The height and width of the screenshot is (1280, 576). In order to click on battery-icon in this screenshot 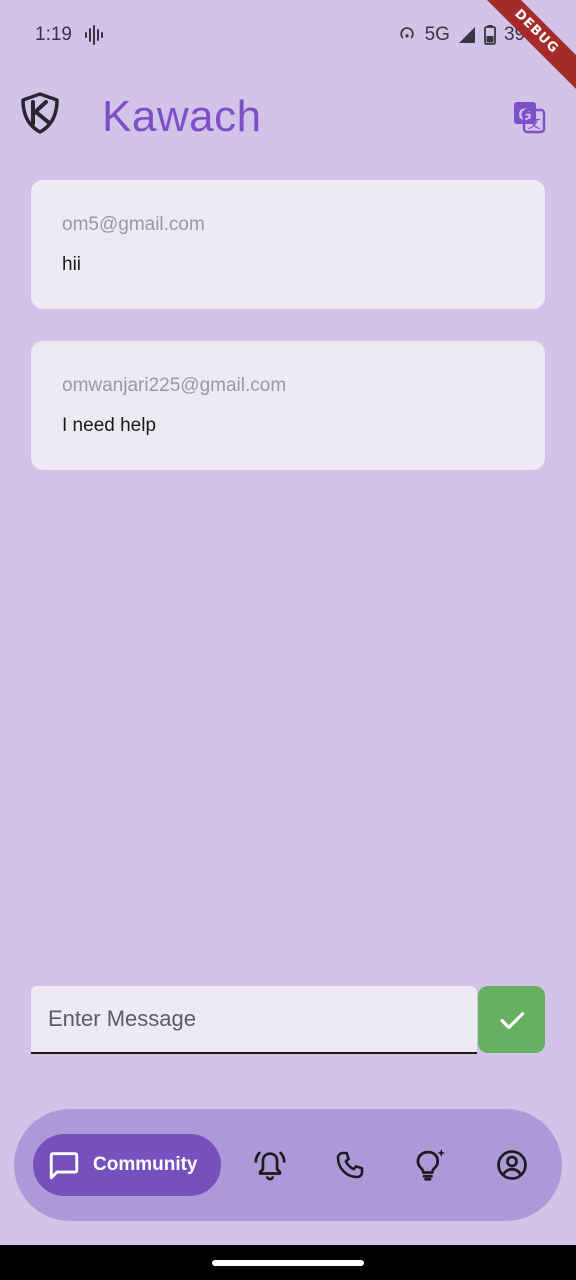, I will do `click(490, 35)`.